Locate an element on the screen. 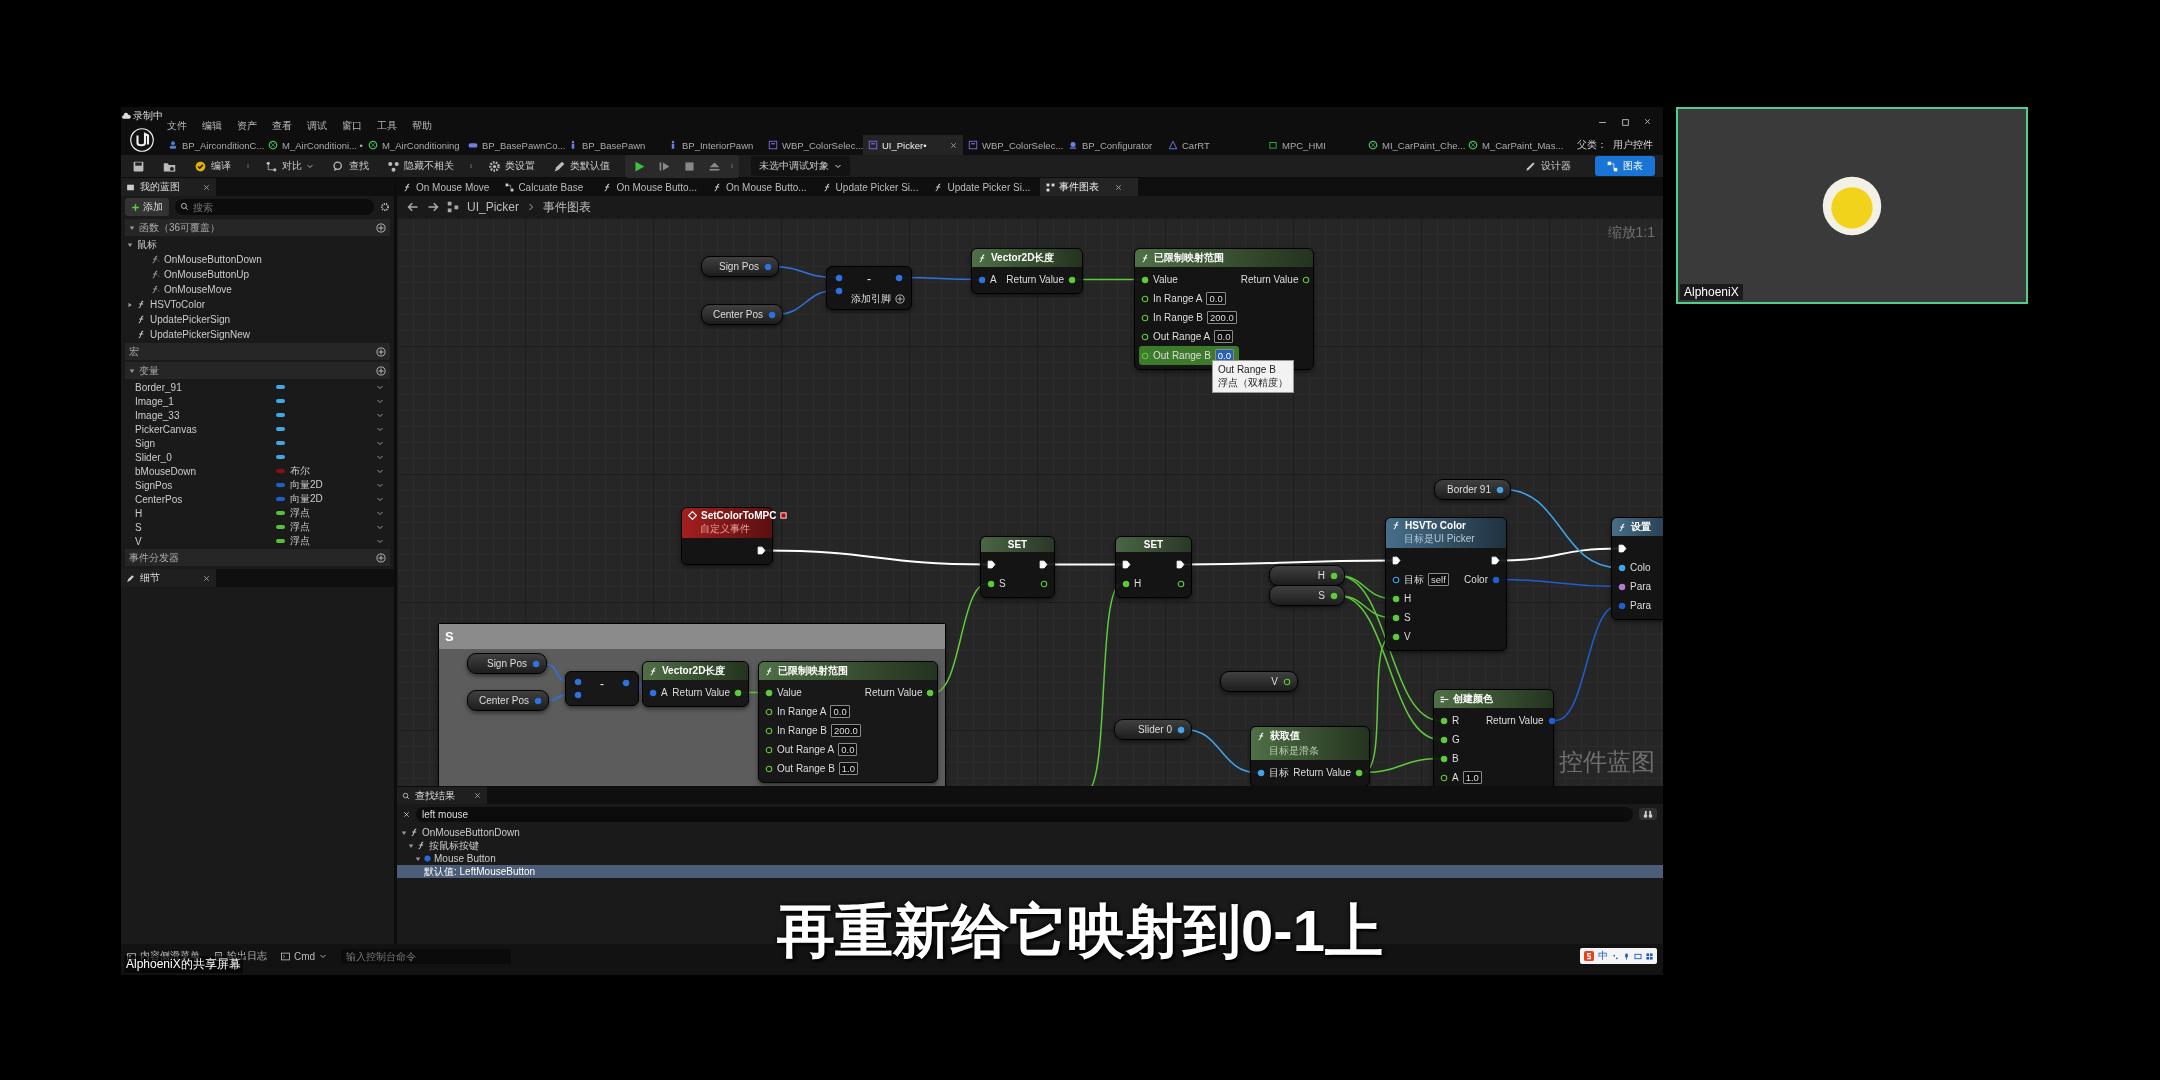 The height and width of the screenshot is (1080, 2160). toolbar-button: 隐藏不相关 is located at coordinates (420, 166).